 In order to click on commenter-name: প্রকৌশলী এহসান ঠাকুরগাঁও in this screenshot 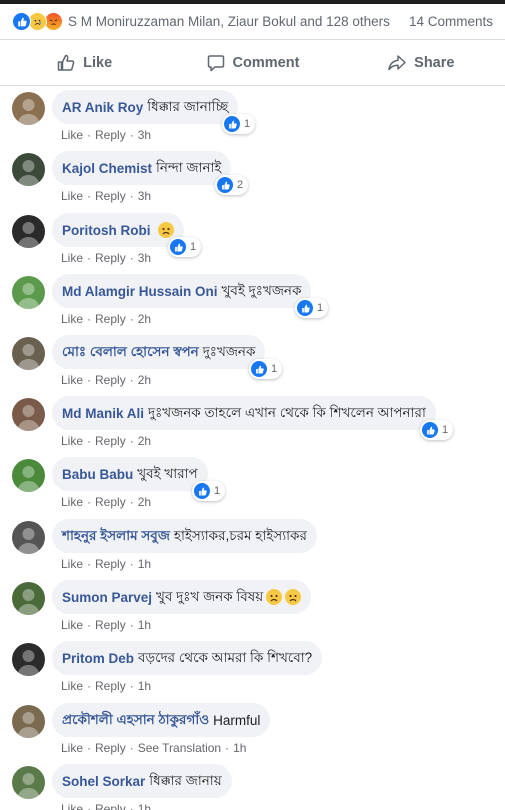, I will do `click(135, 720)`.